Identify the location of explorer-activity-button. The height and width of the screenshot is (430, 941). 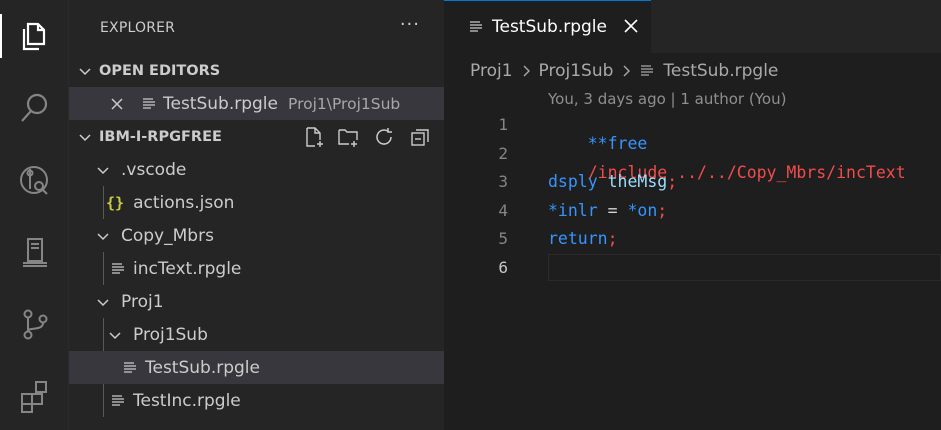
(34, 36).